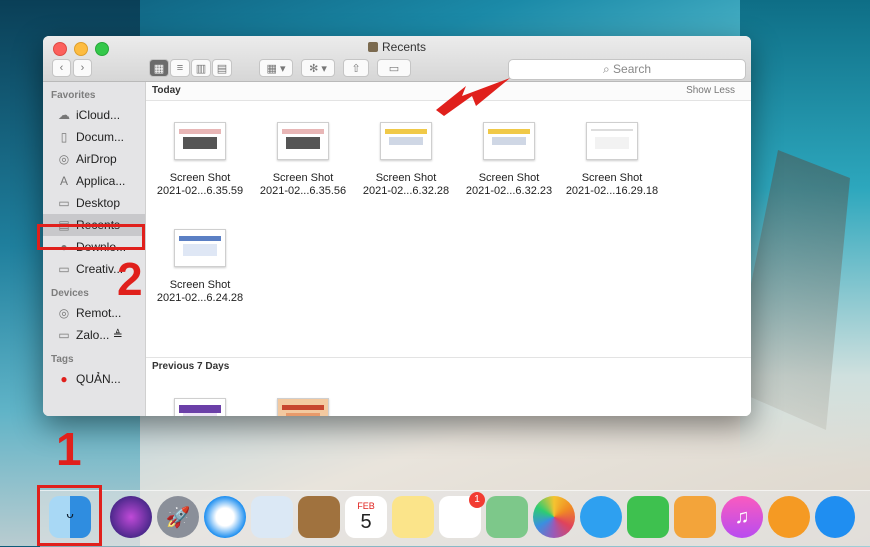 Image resolution: width=870 pixels, height=547 pixels. I want to click on finder-highlight-box, so click(69, 515).